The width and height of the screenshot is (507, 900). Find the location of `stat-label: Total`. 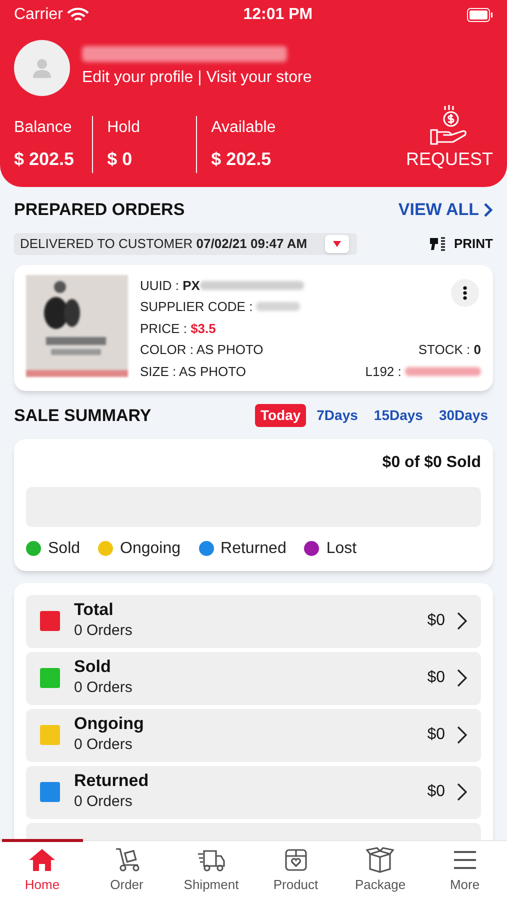

stat-label: Total is located at coordinates (94, 610).